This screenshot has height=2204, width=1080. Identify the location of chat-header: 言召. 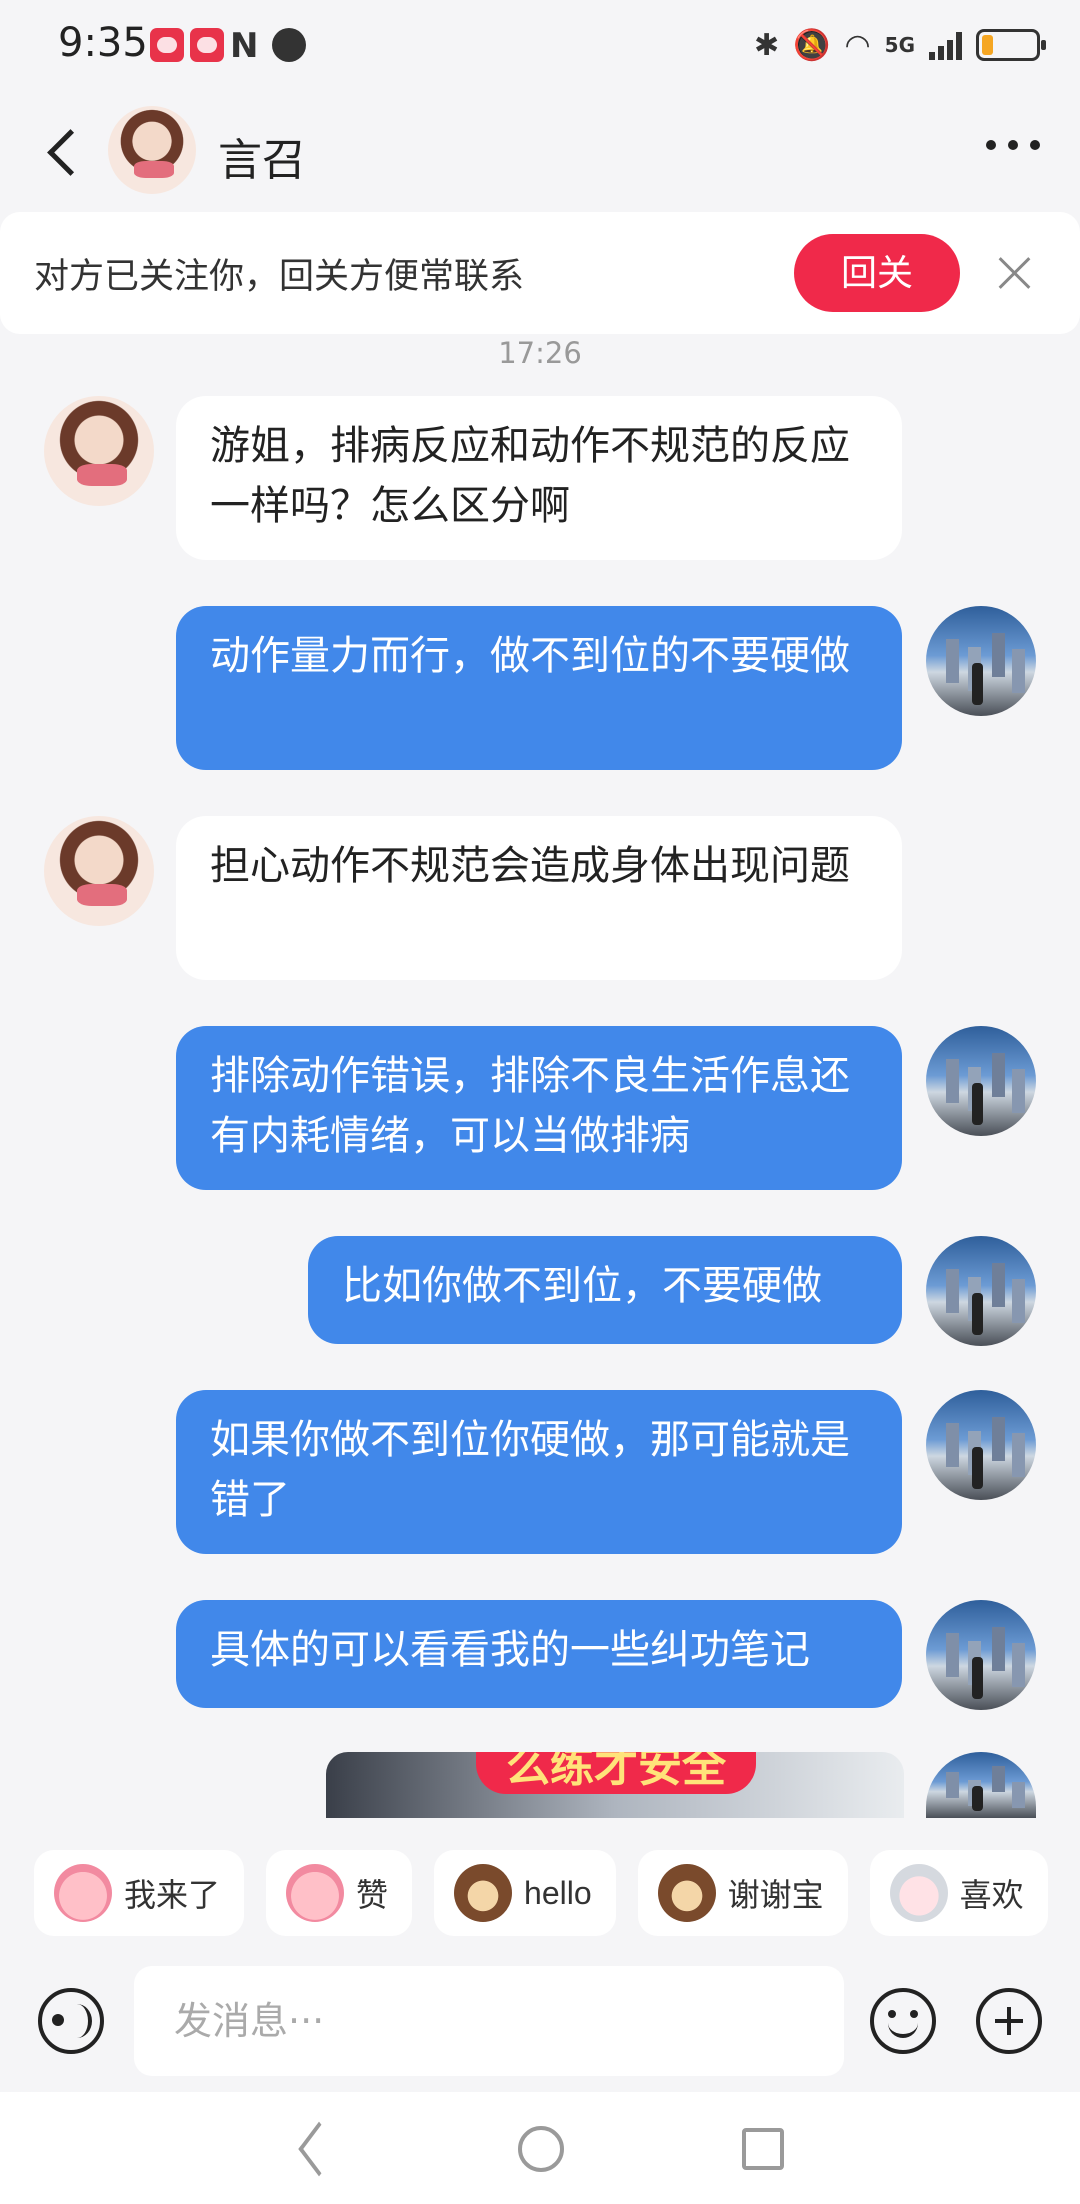
(540, 152).